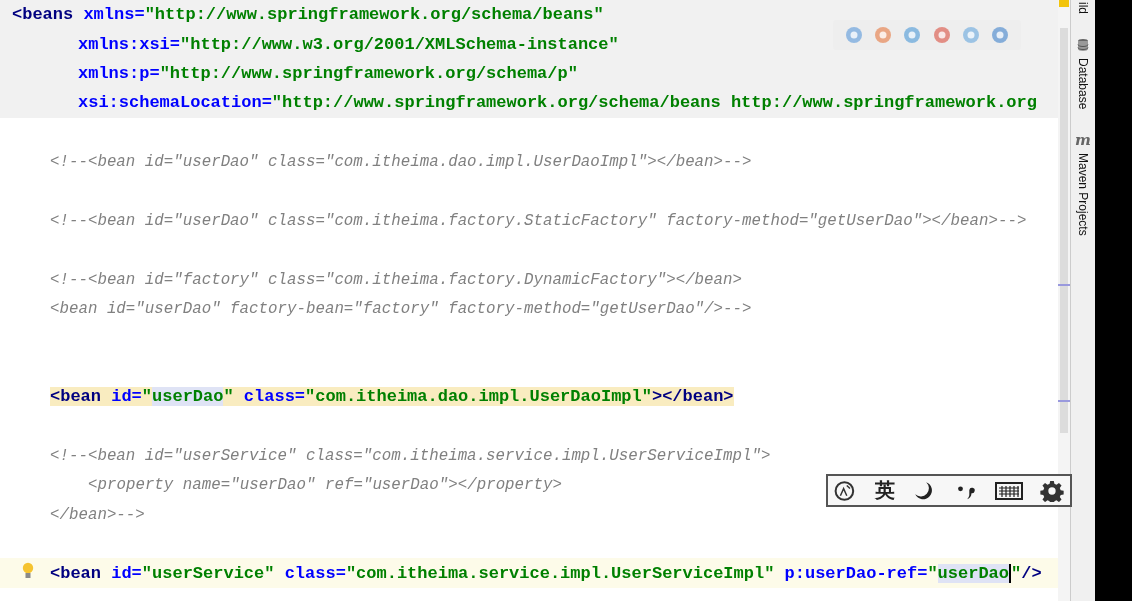 This screenshot has height=601, width=1132. I want to click on tool-window-button: m Maven Projects, so click(1083, 185).